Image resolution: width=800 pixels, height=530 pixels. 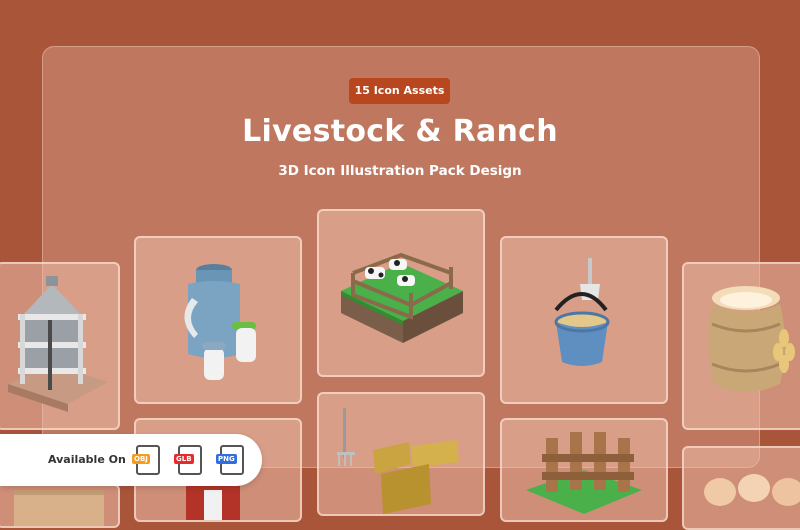 I want to click on icon-card-feed-bucket, so click(x=584, y=320).